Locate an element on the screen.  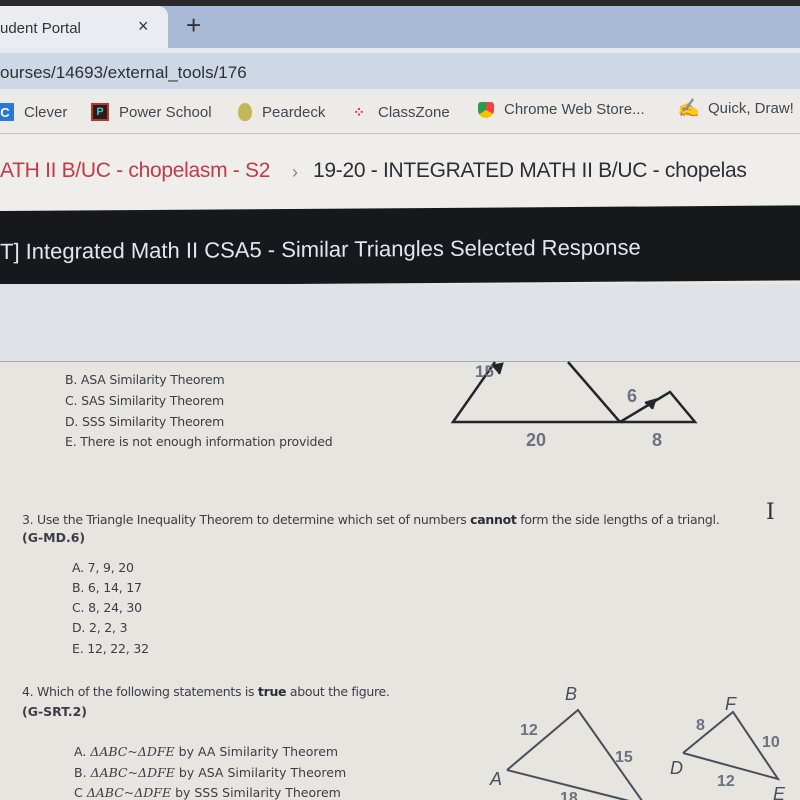
bookmark-label: ClassZone is located at coordinates (414, 112).